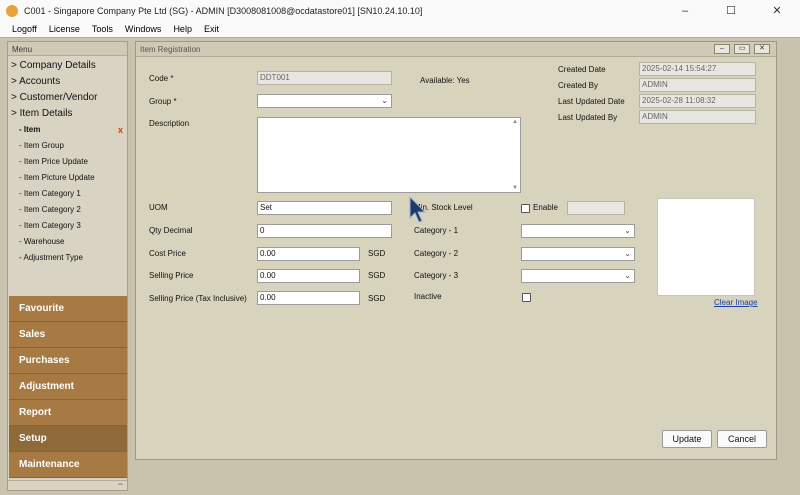 The width and height of the screenshot is (800, 495). What do you see at coordinates (68, 439) in the screenshot?
I see `section-setup: Setup` at bounding box center [68, 439].